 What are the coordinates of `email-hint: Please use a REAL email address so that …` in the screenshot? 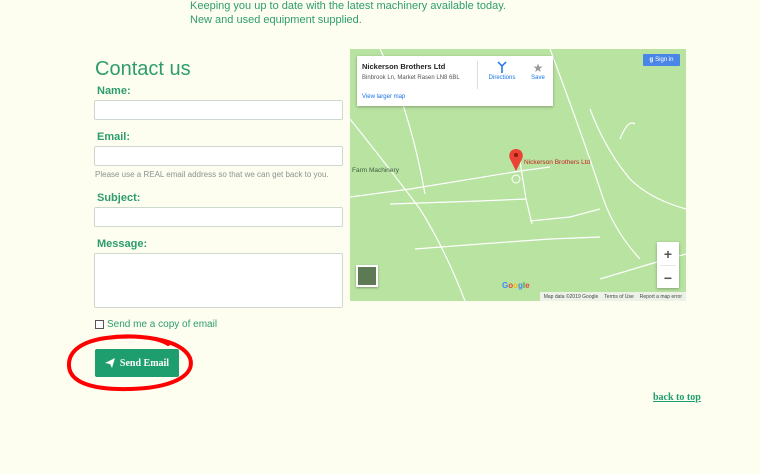 It's located at (212, 174).